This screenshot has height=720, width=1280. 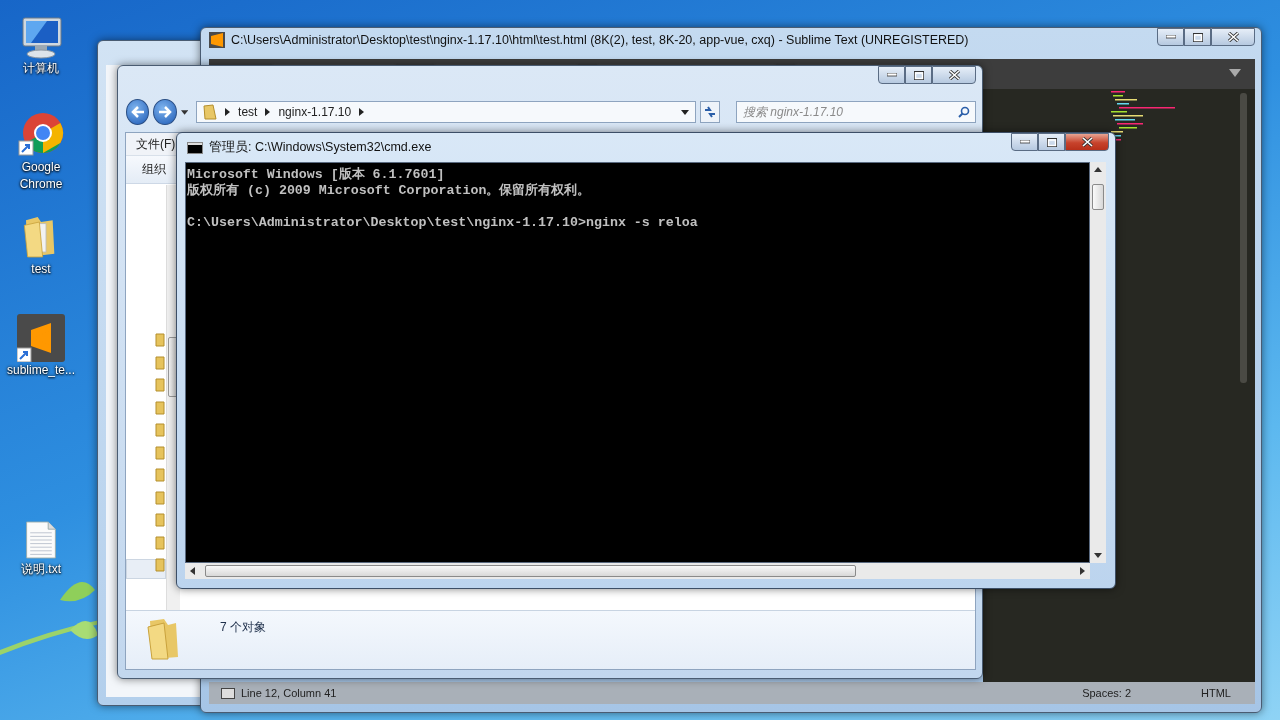 What do you see at coordinates (446, 112) in the screenshot?
I see `address-bar: test nginx-1.17.10` at bounding box center [446, 112].